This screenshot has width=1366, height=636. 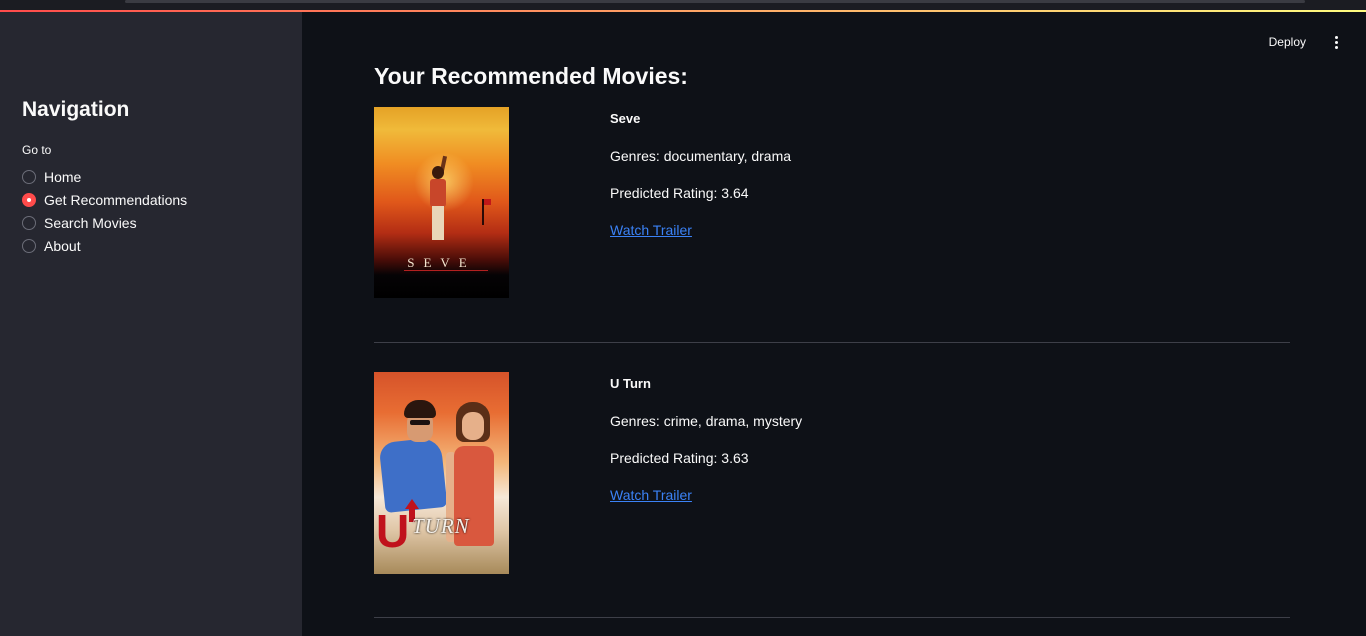 I want to click on movie-title: Seve, so click(x=625, y=118).